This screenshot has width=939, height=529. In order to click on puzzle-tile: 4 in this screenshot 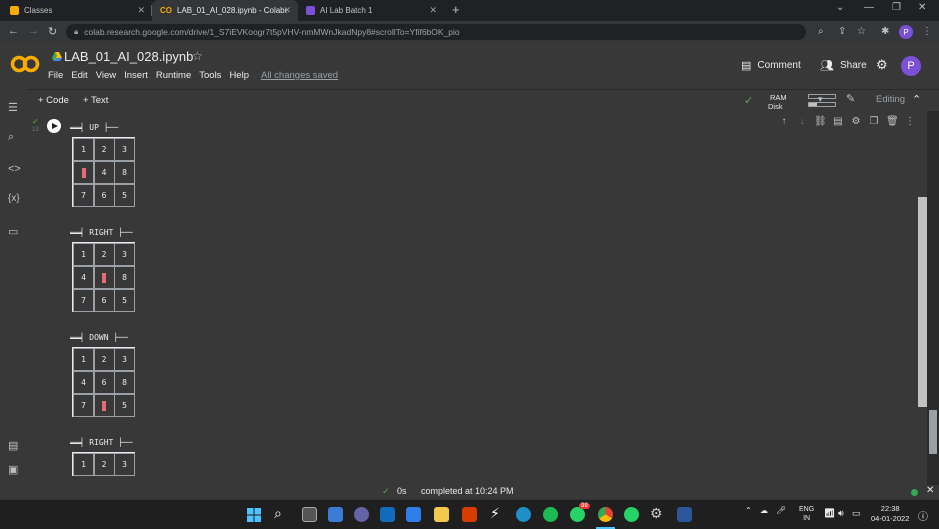, I will do `click(104, 172)`.